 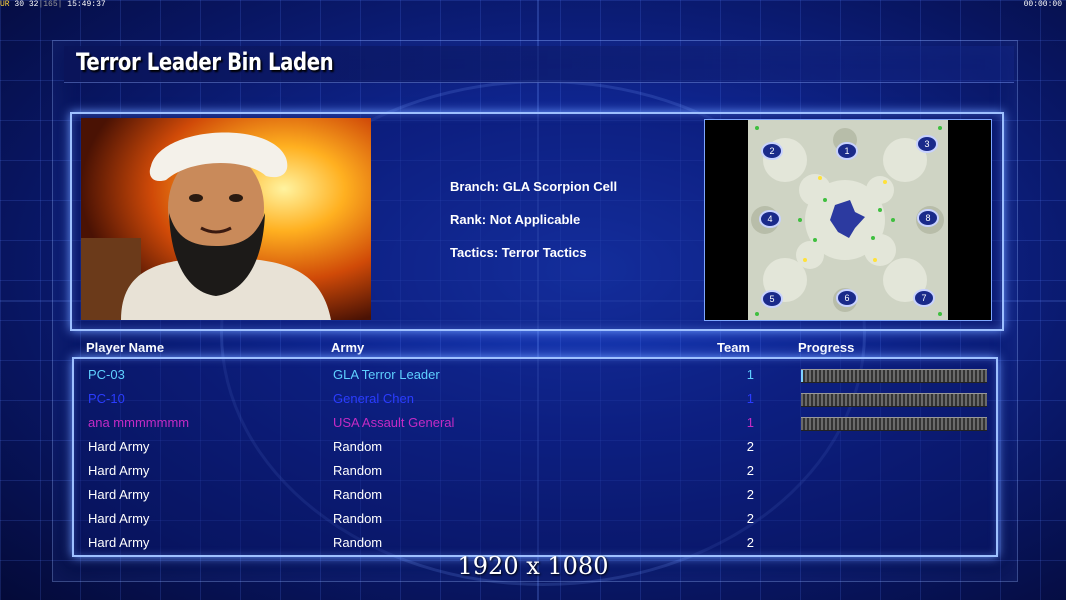 I want to click on map-slot-2: 2, so click(x=772, y=151).